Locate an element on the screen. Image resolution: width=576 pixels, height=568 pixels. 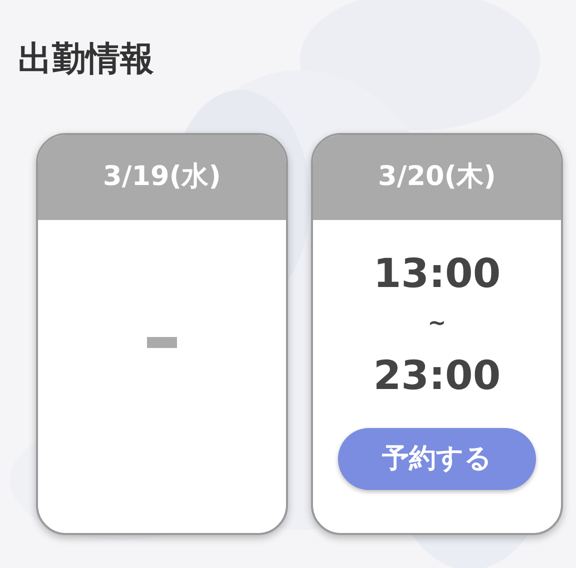
no-shift-dash is located at coordinates (162, 342).